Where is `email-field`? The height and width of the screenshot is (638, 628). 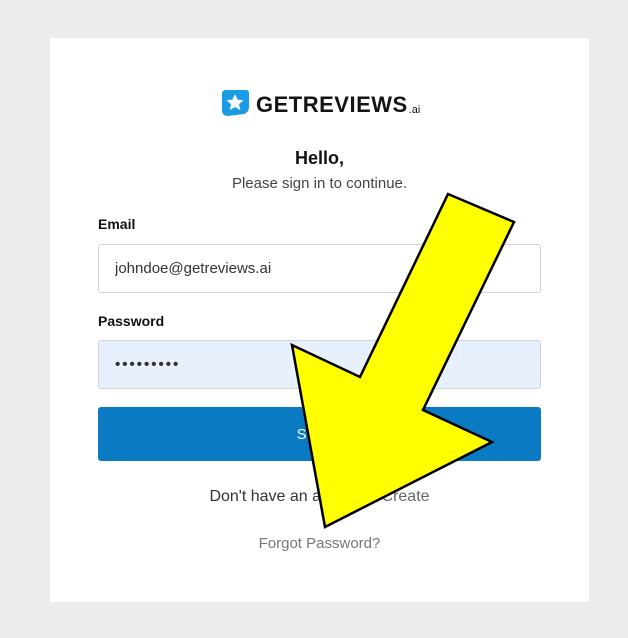
email-field is located at coordinates (319, 268).